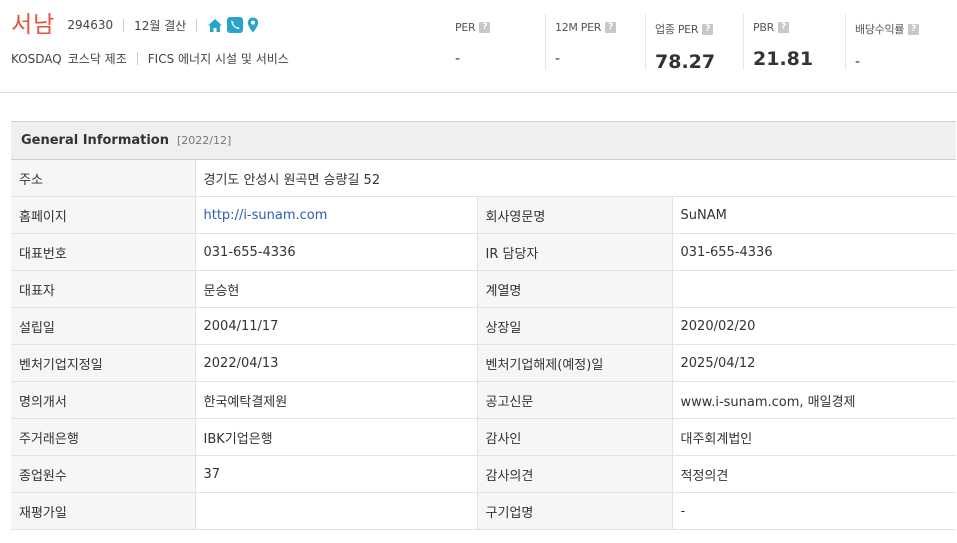  What do you see at coordinates (95, 140) in the screenshot?
I see `section-title: General Information` at bounding box center [95, 140].